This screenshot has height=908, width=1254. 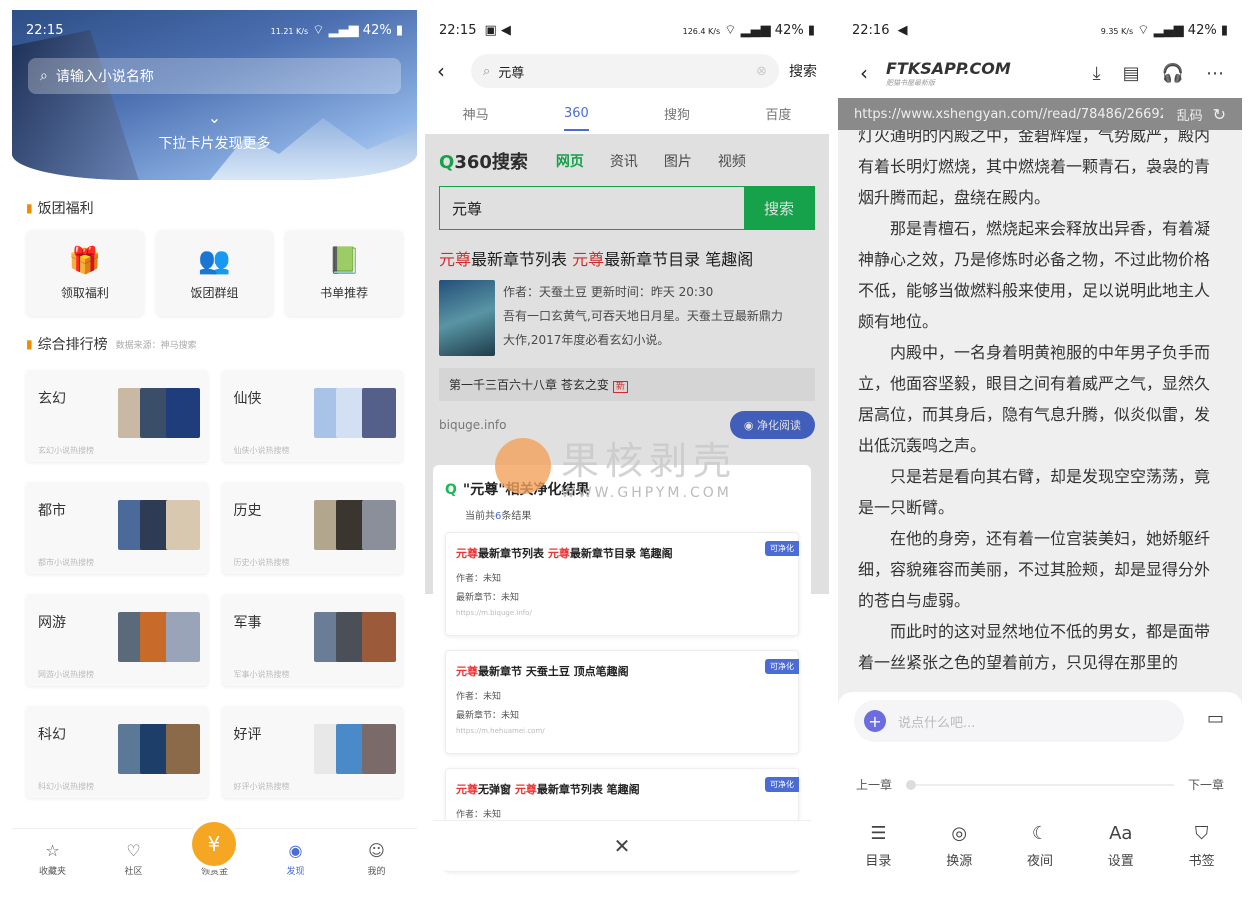 I want to click on search-field: ⌕ 元尊 ⊗, so click(x=625, y=71).